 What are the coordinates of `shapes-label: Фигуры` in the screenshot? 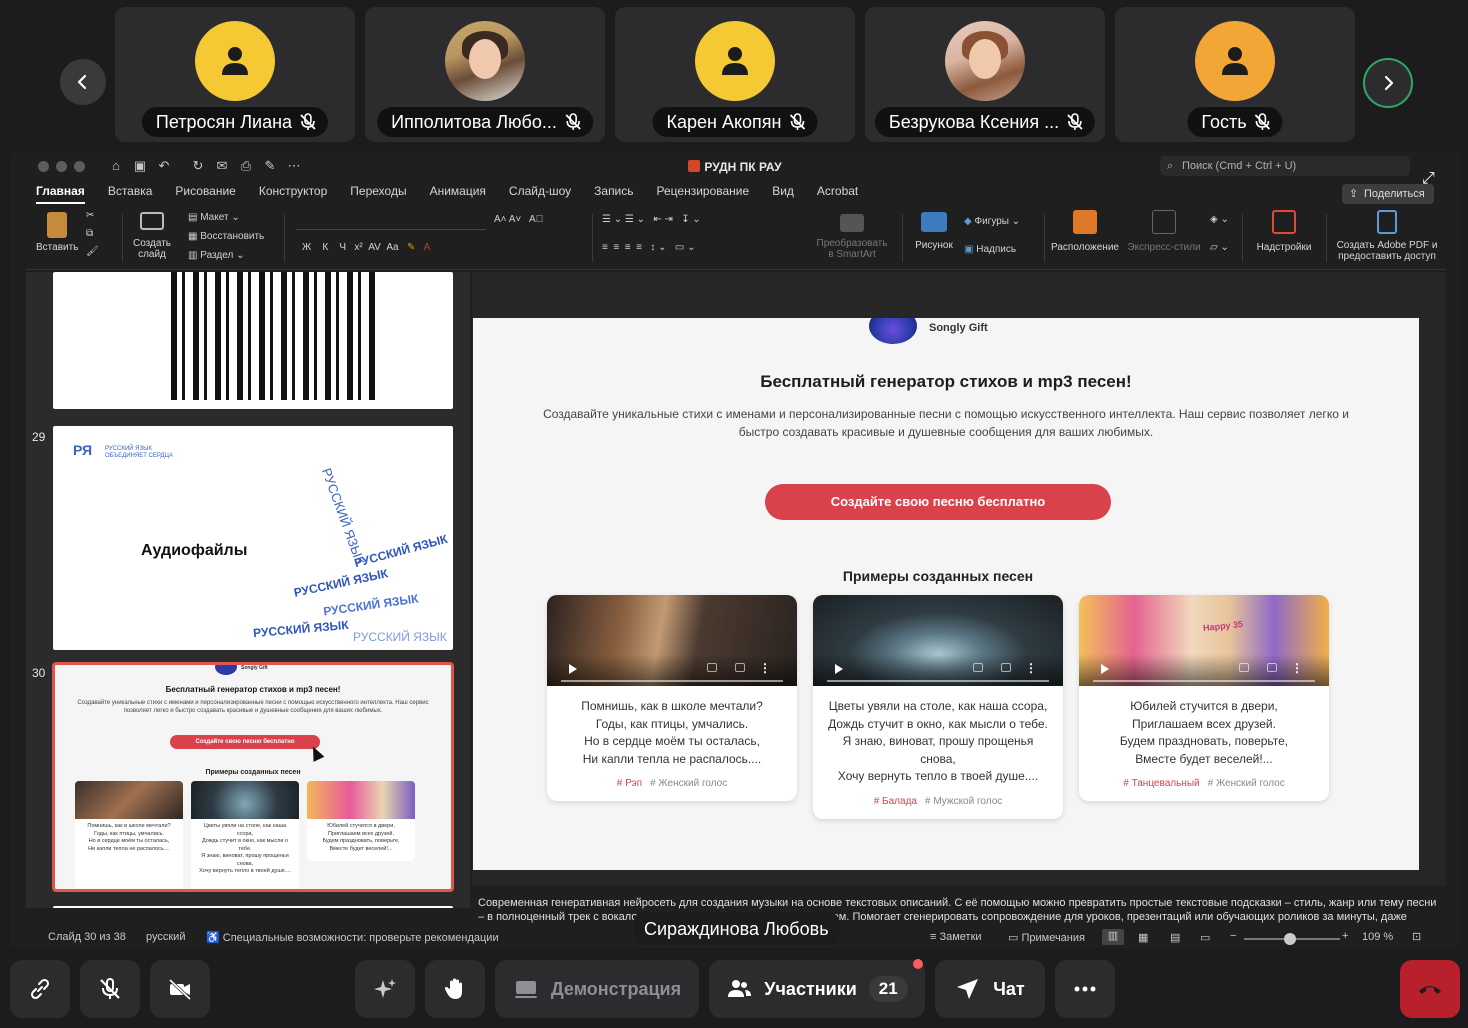 It's located at (991, 221).